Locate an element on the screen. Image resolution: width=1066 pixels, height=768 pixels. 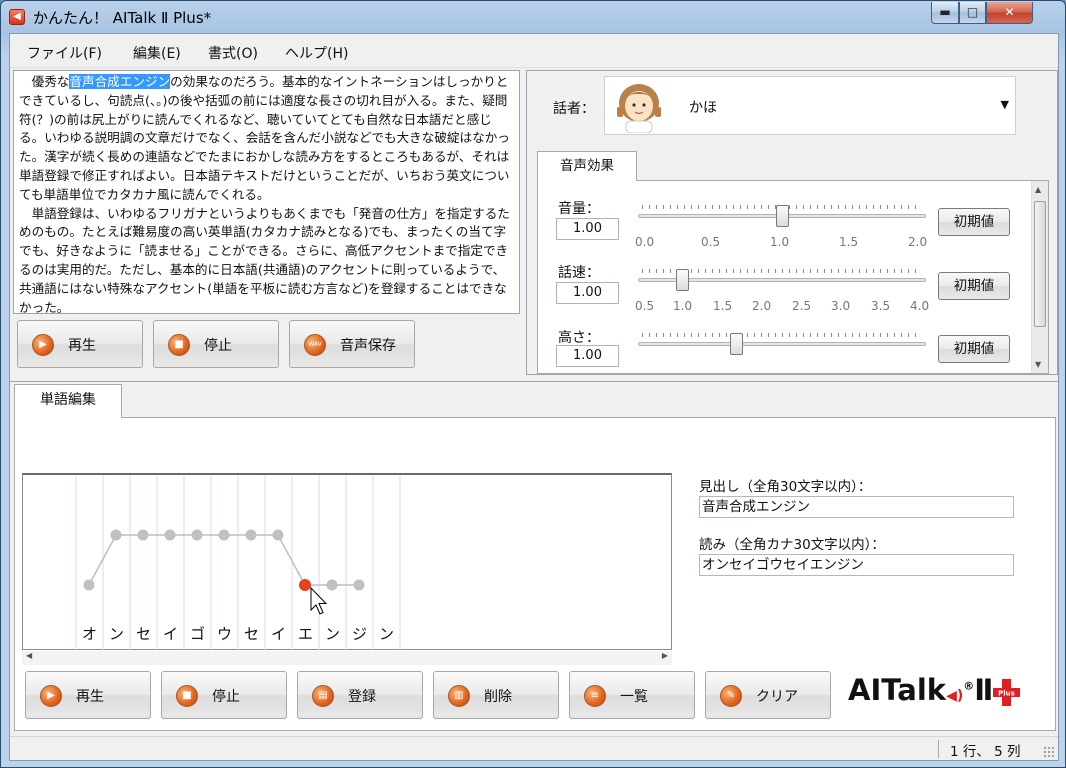
accent-point-selected is located at coordinates (305, 585).